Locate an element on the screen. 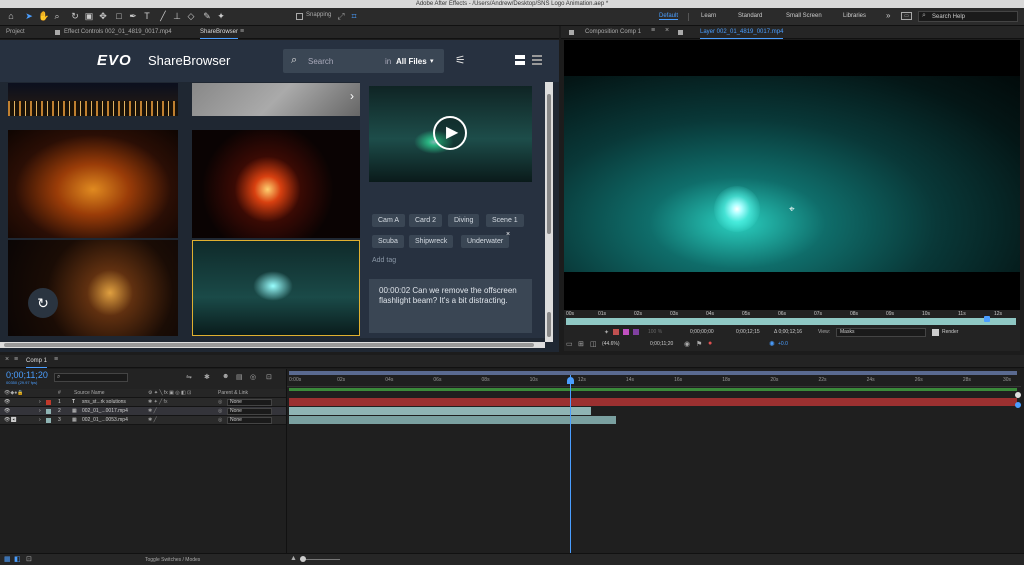 The height and width of the screenshot is (565, 1024). grid-icon: ⊞ is located at coordinates (581, 344).